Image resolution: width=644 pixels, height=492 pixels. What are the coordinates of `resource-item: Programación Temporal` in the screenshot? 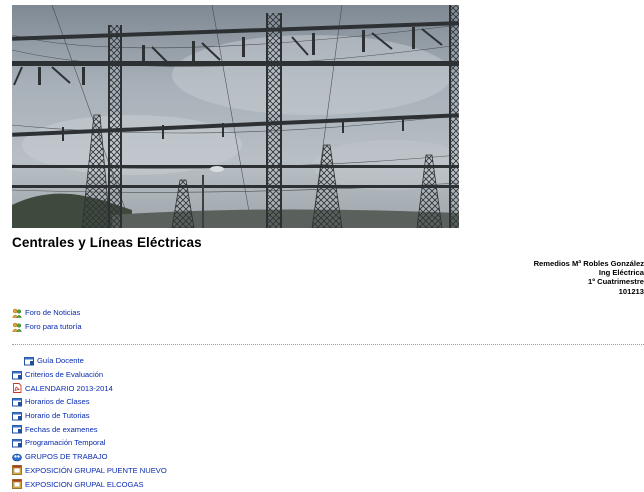 It's located at (89, 443).